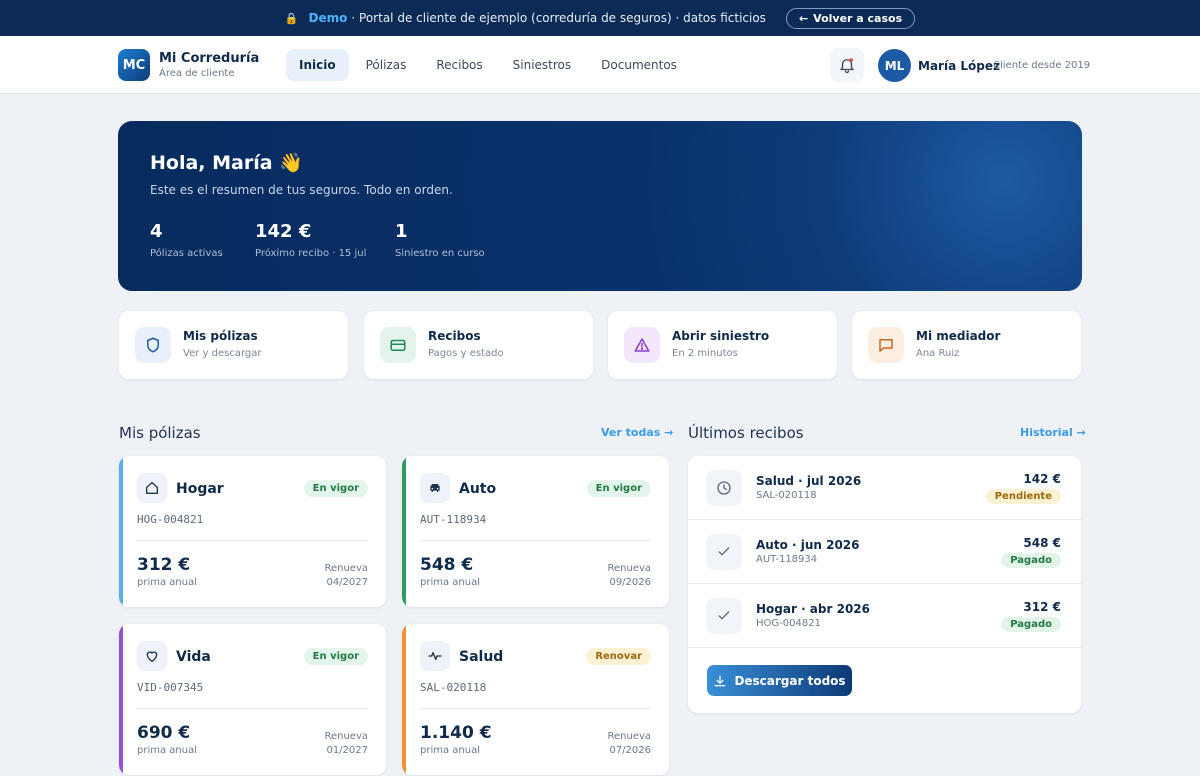 The width and height of the screenshot is (1200, 776). I want to click on policy-amount: 548 €, so click(447, 565).